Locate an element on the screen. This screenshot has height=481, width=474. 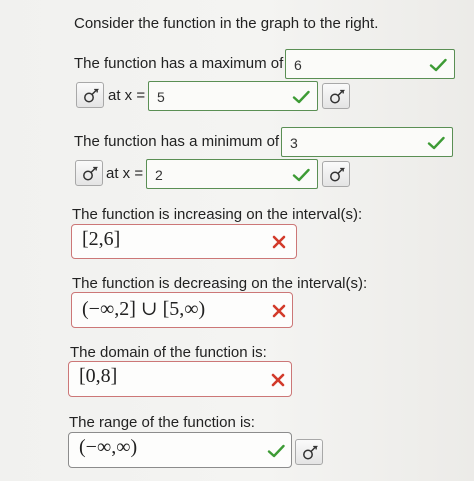
maximum-x-field: 5 is located at coordinates (233, 96).